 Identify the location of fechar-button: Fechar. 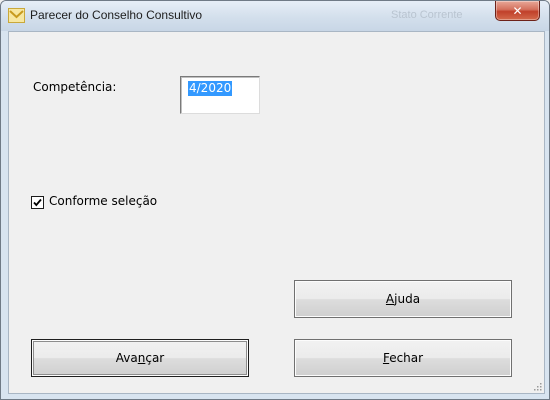
(403, 358).